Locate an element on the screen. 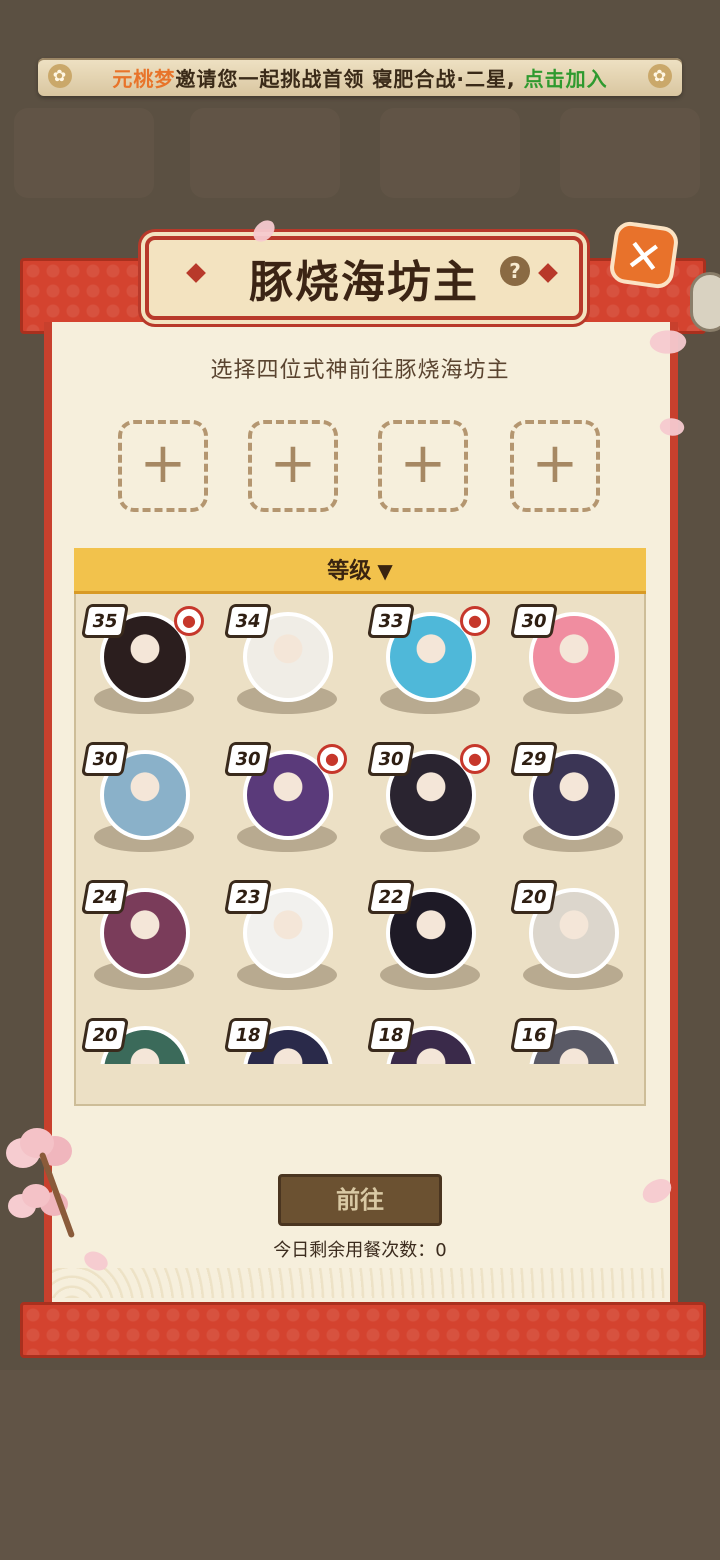 The width and height of the screenshot is (720, 1560). level-badge: 16 is located at coordinates (534, 1035).